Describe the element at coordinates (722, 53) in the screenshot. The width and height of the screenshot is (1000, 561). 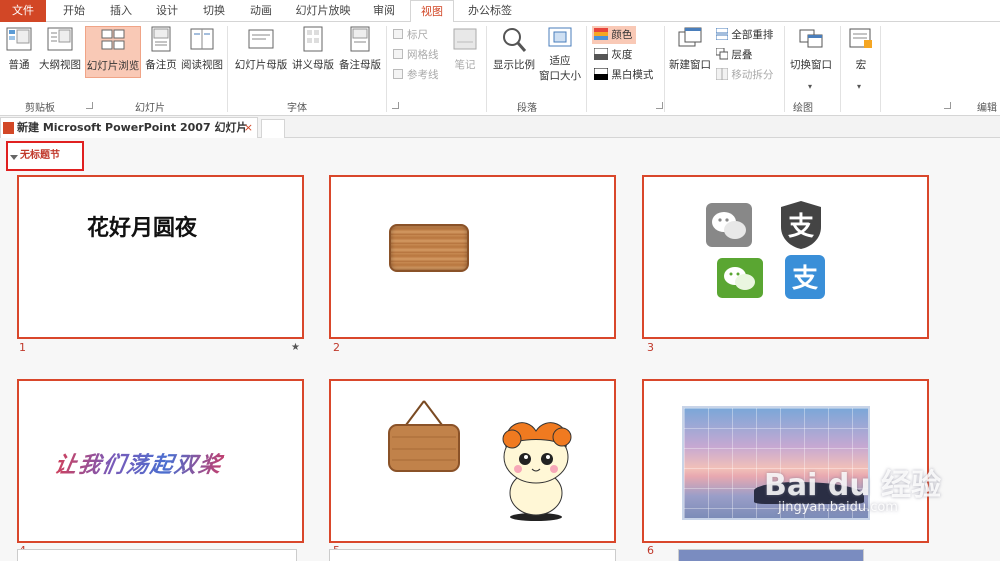
I see `cascade-icon` at that location.